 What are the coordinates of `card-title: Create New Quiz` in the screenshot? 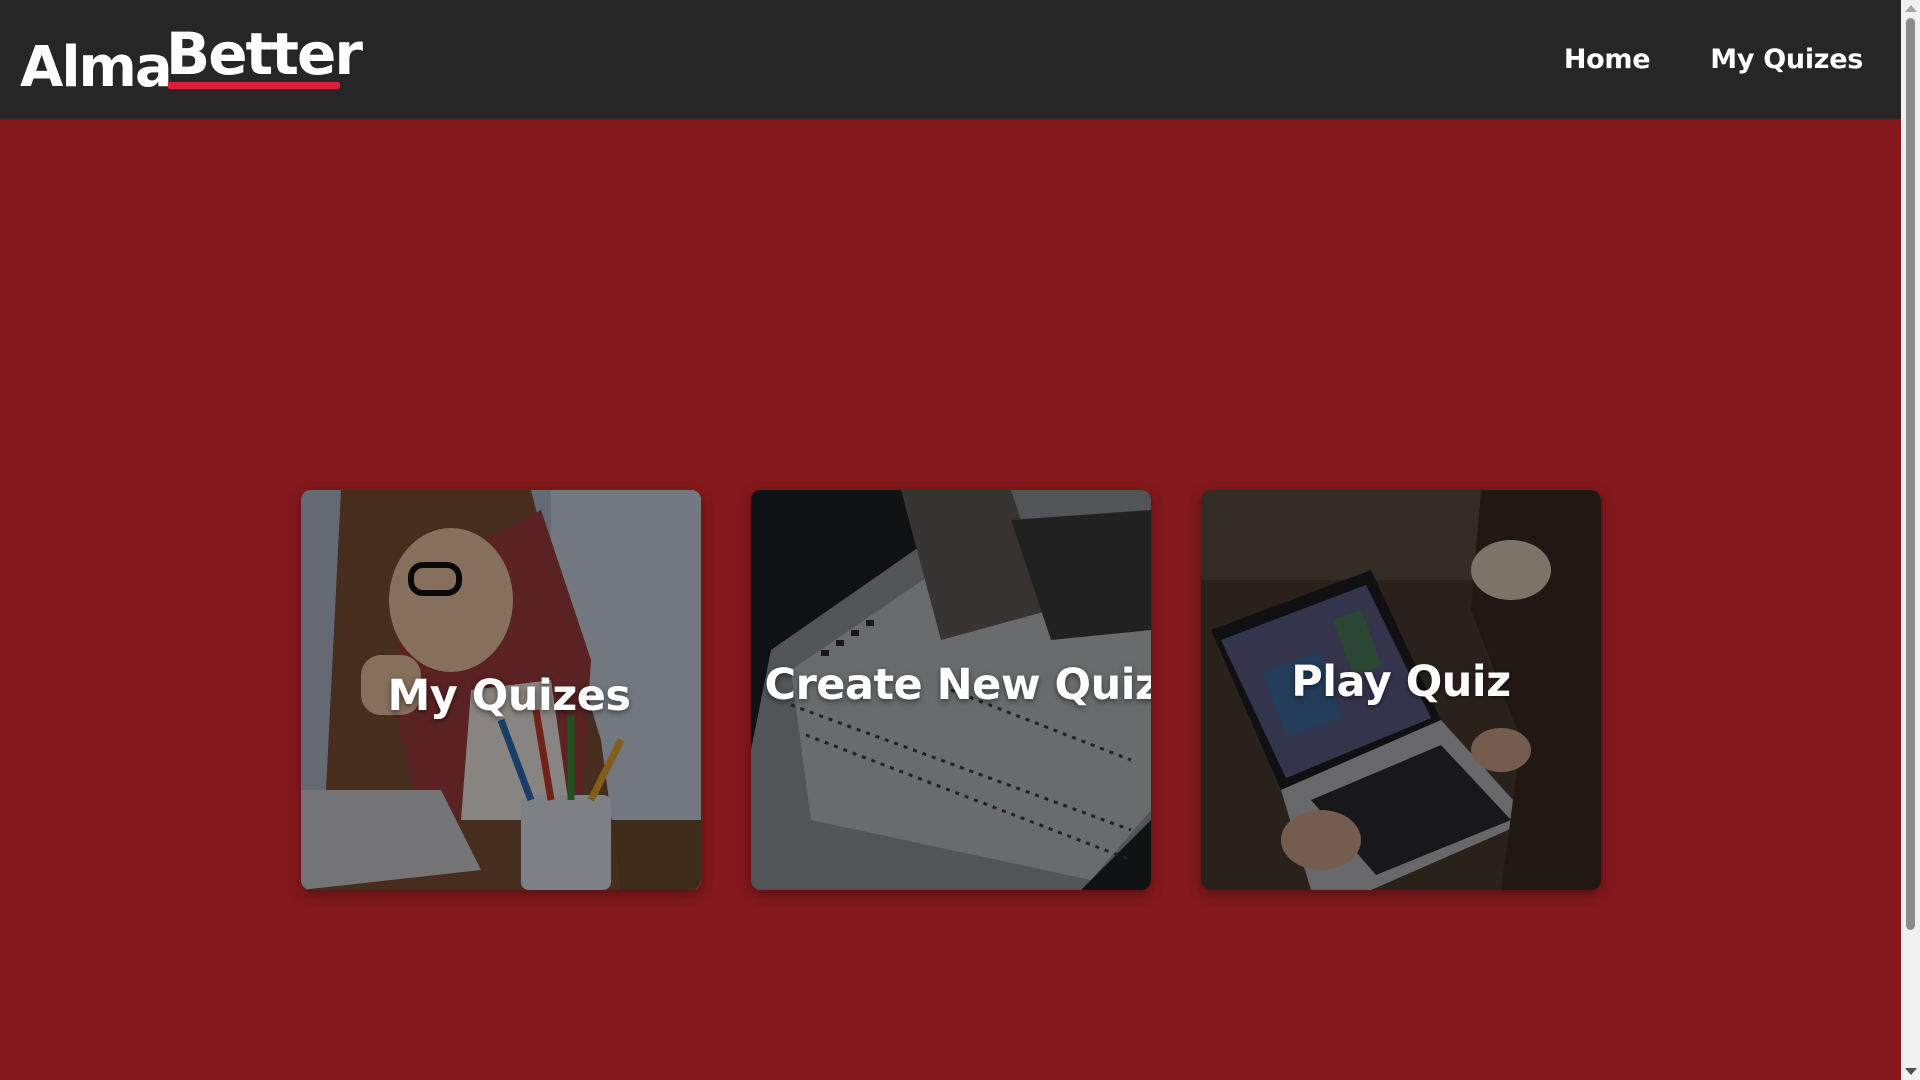 It's located at (957, 685).